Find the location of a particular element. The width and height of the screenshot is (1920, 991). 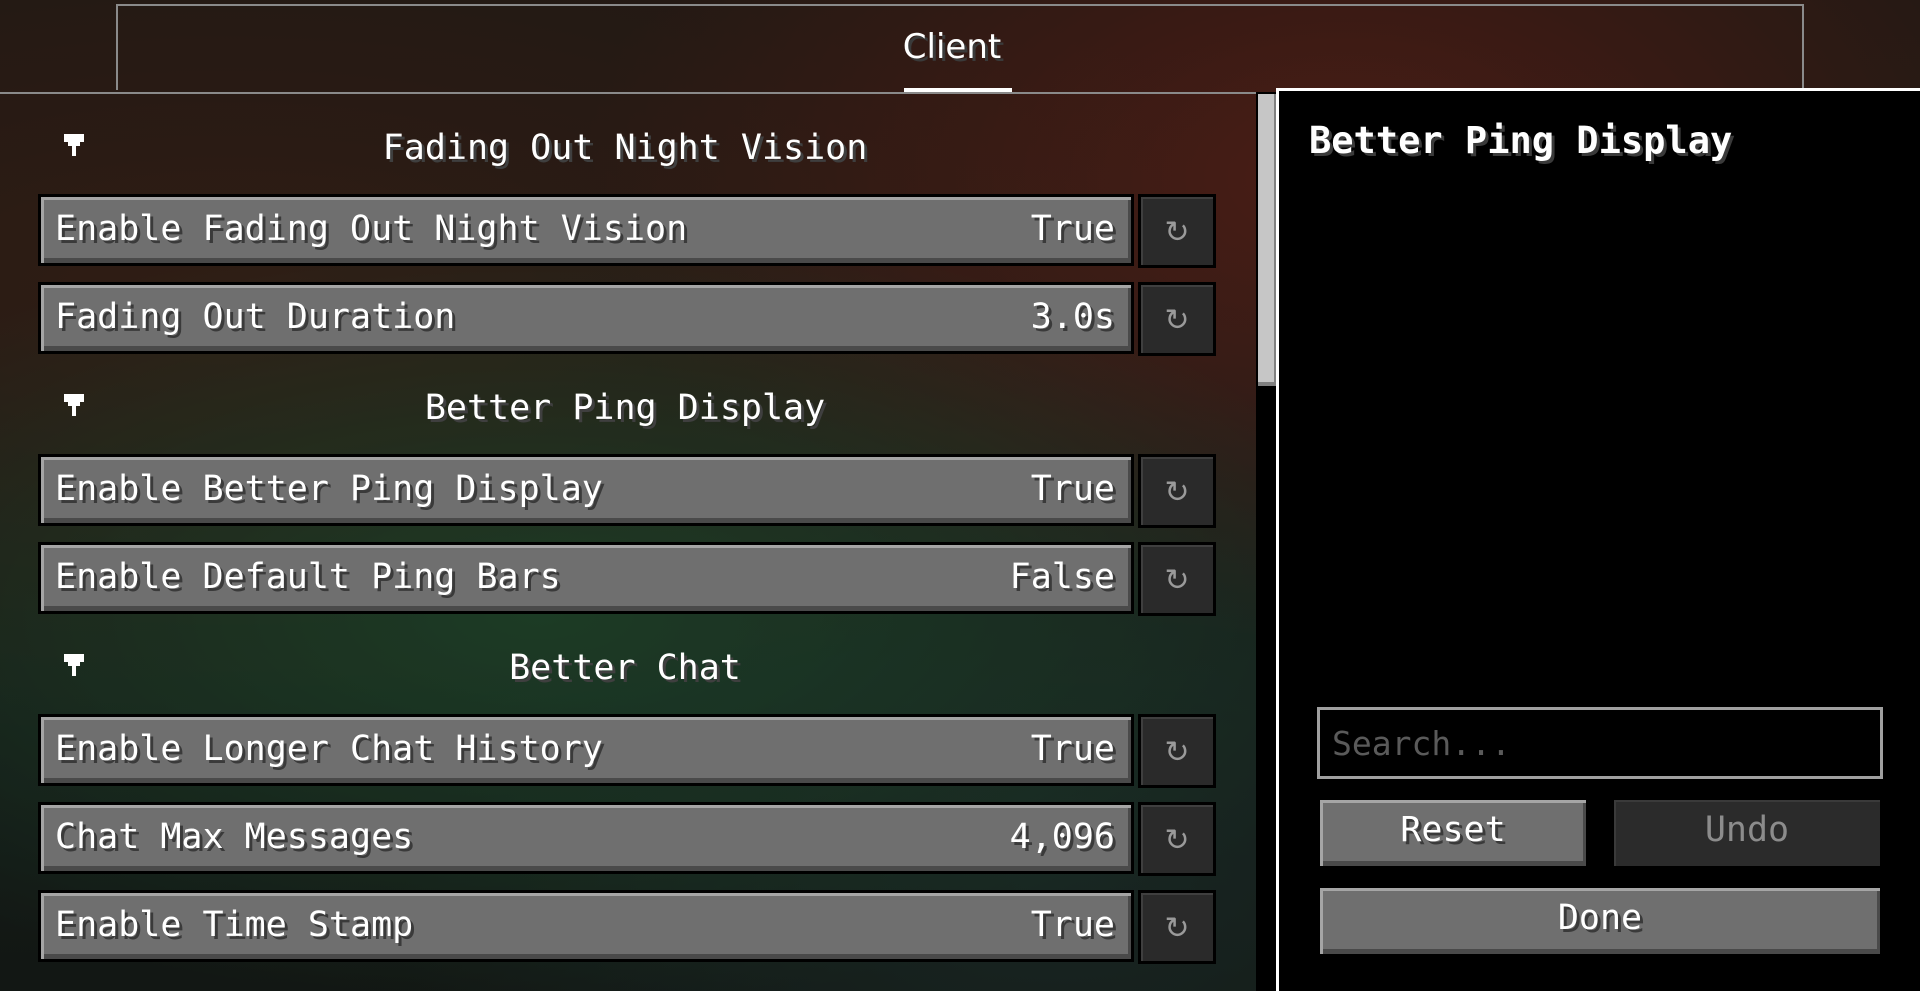

done-button: Done is located at coordinates (1600, 921).